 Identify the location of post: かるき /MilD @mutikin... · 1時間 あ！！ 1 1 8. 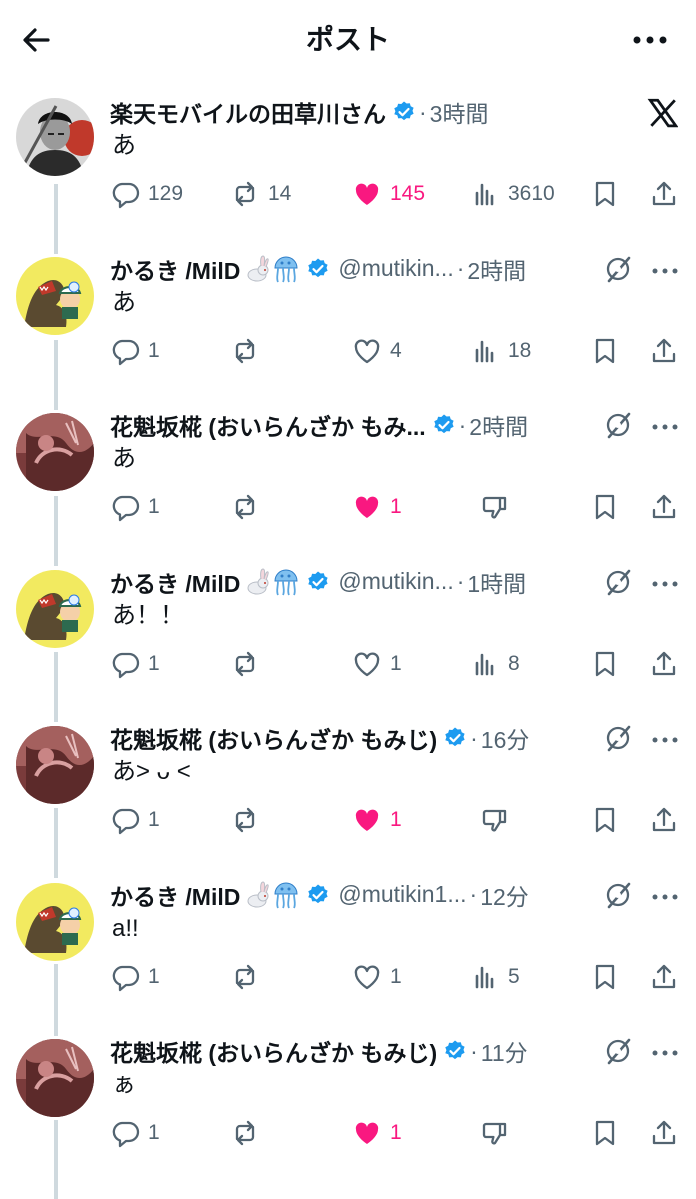
(348, 639).